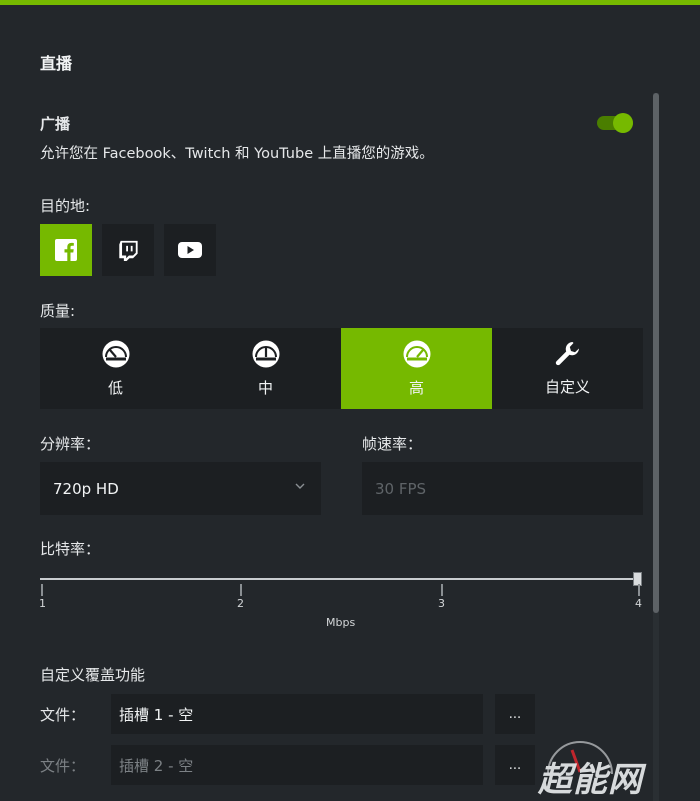 This screenshot has height=801, width=700. Describe the element at coordinates (300, 486) in the screenshot. I see `chevron-down-icon` at that location.